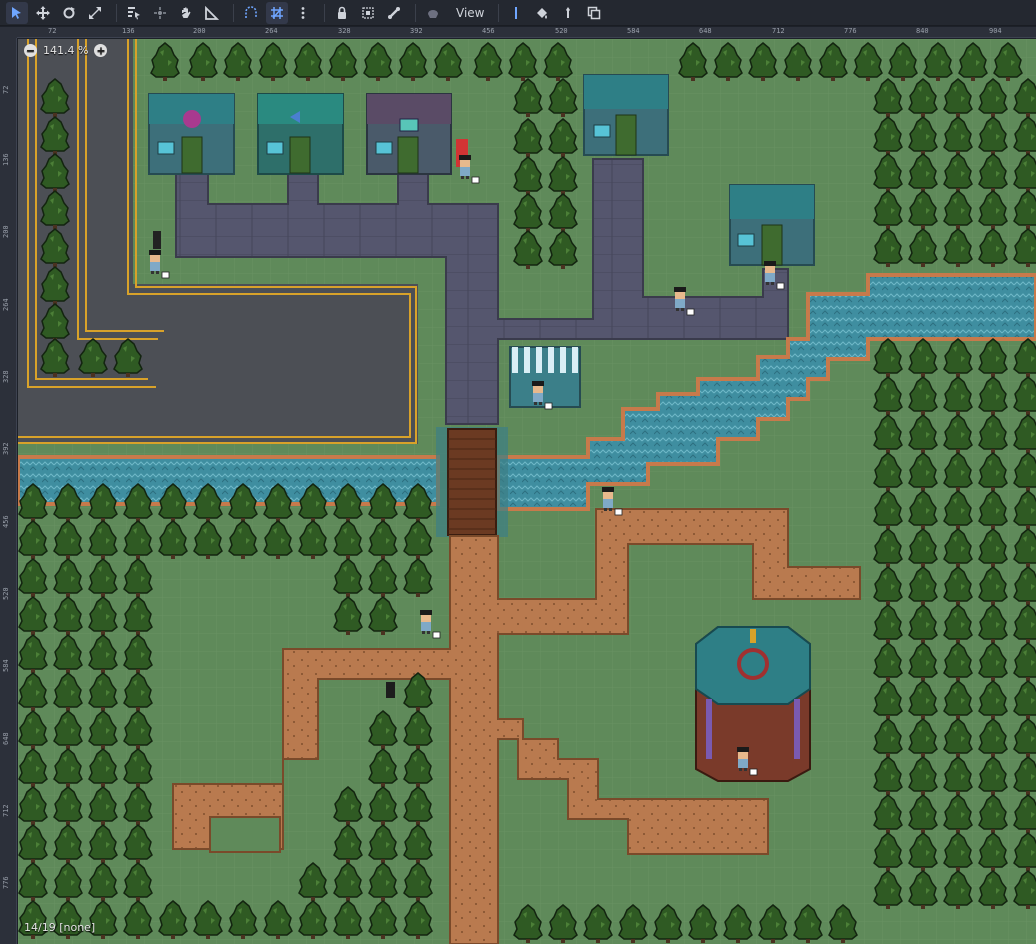 The image size is (1036, 944). I want to click on pan-hand-icon, so click(186, 13).